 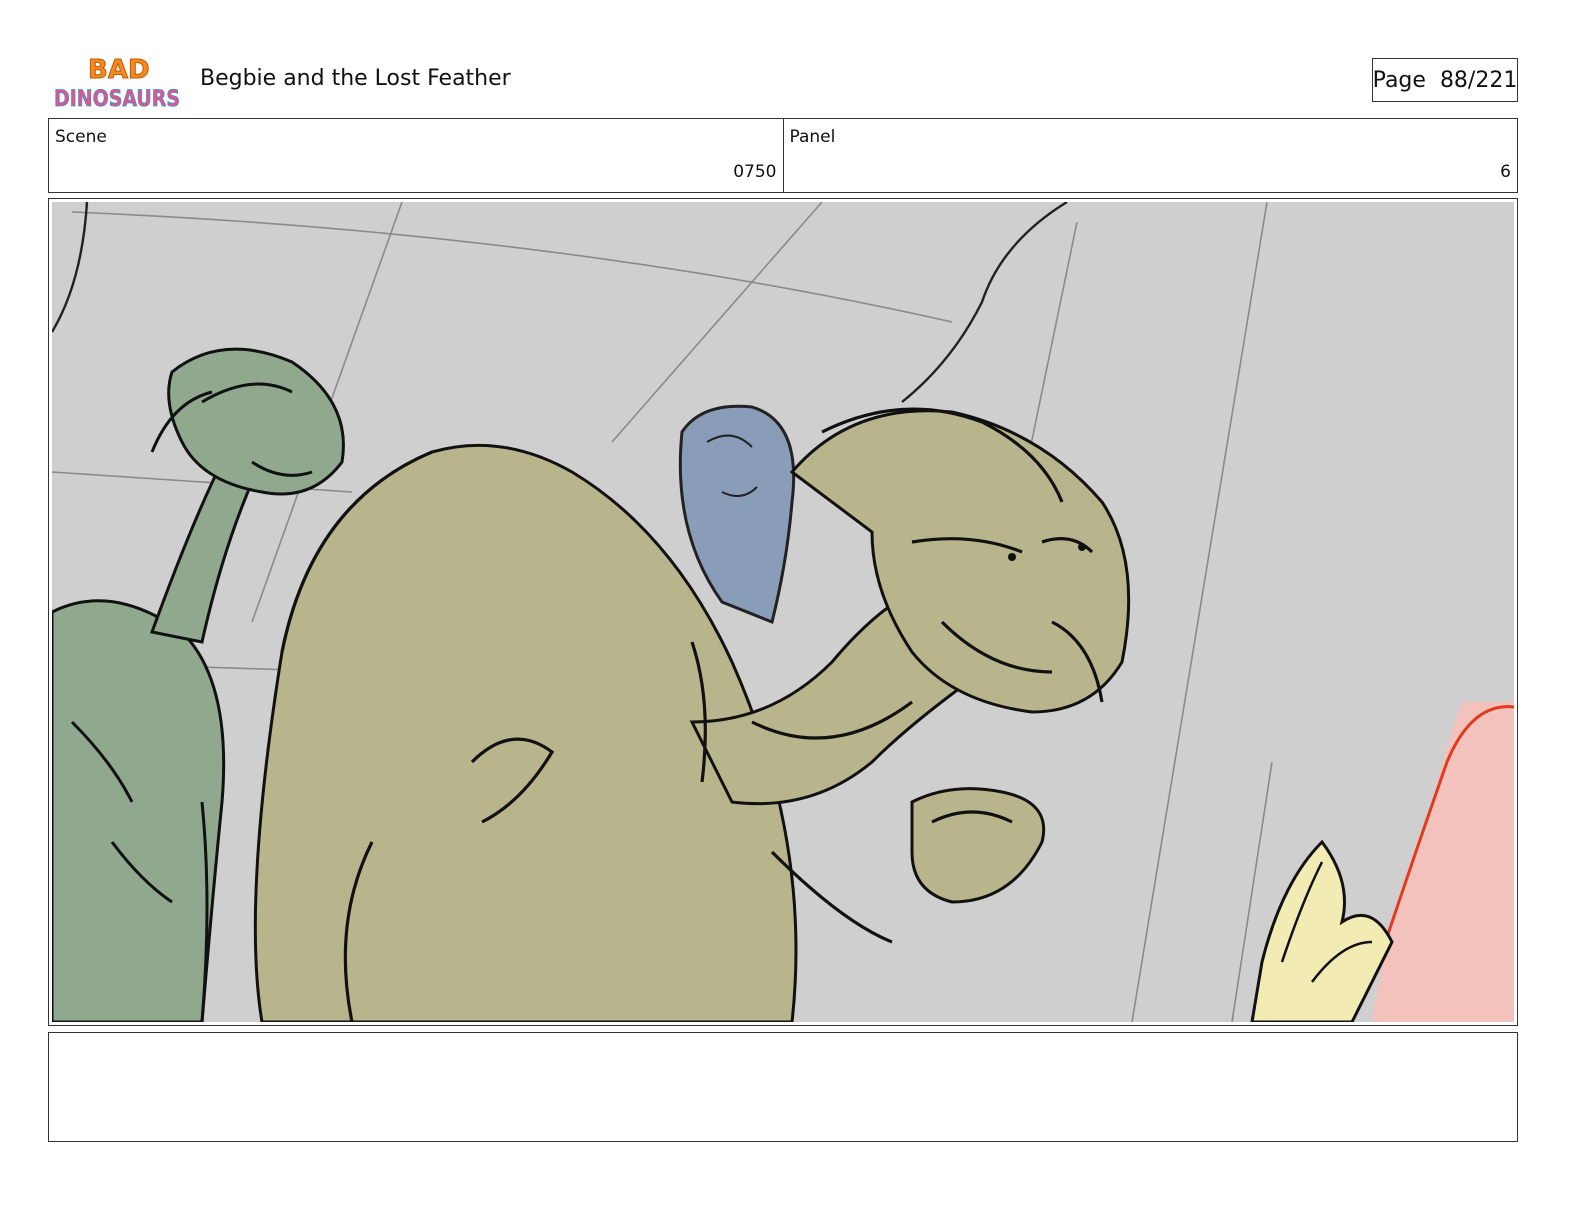 What do you see at coordinates (81, 137) in the screenshot?
I see `scene-label: Scene` at bounding box center [81, 137].